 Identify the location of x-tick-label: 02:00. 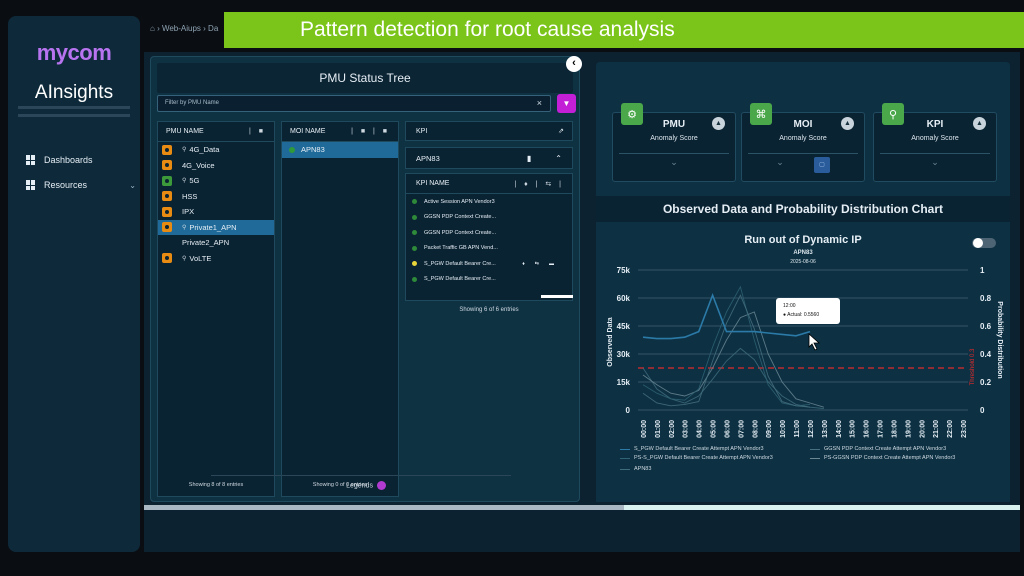
(672, 429).